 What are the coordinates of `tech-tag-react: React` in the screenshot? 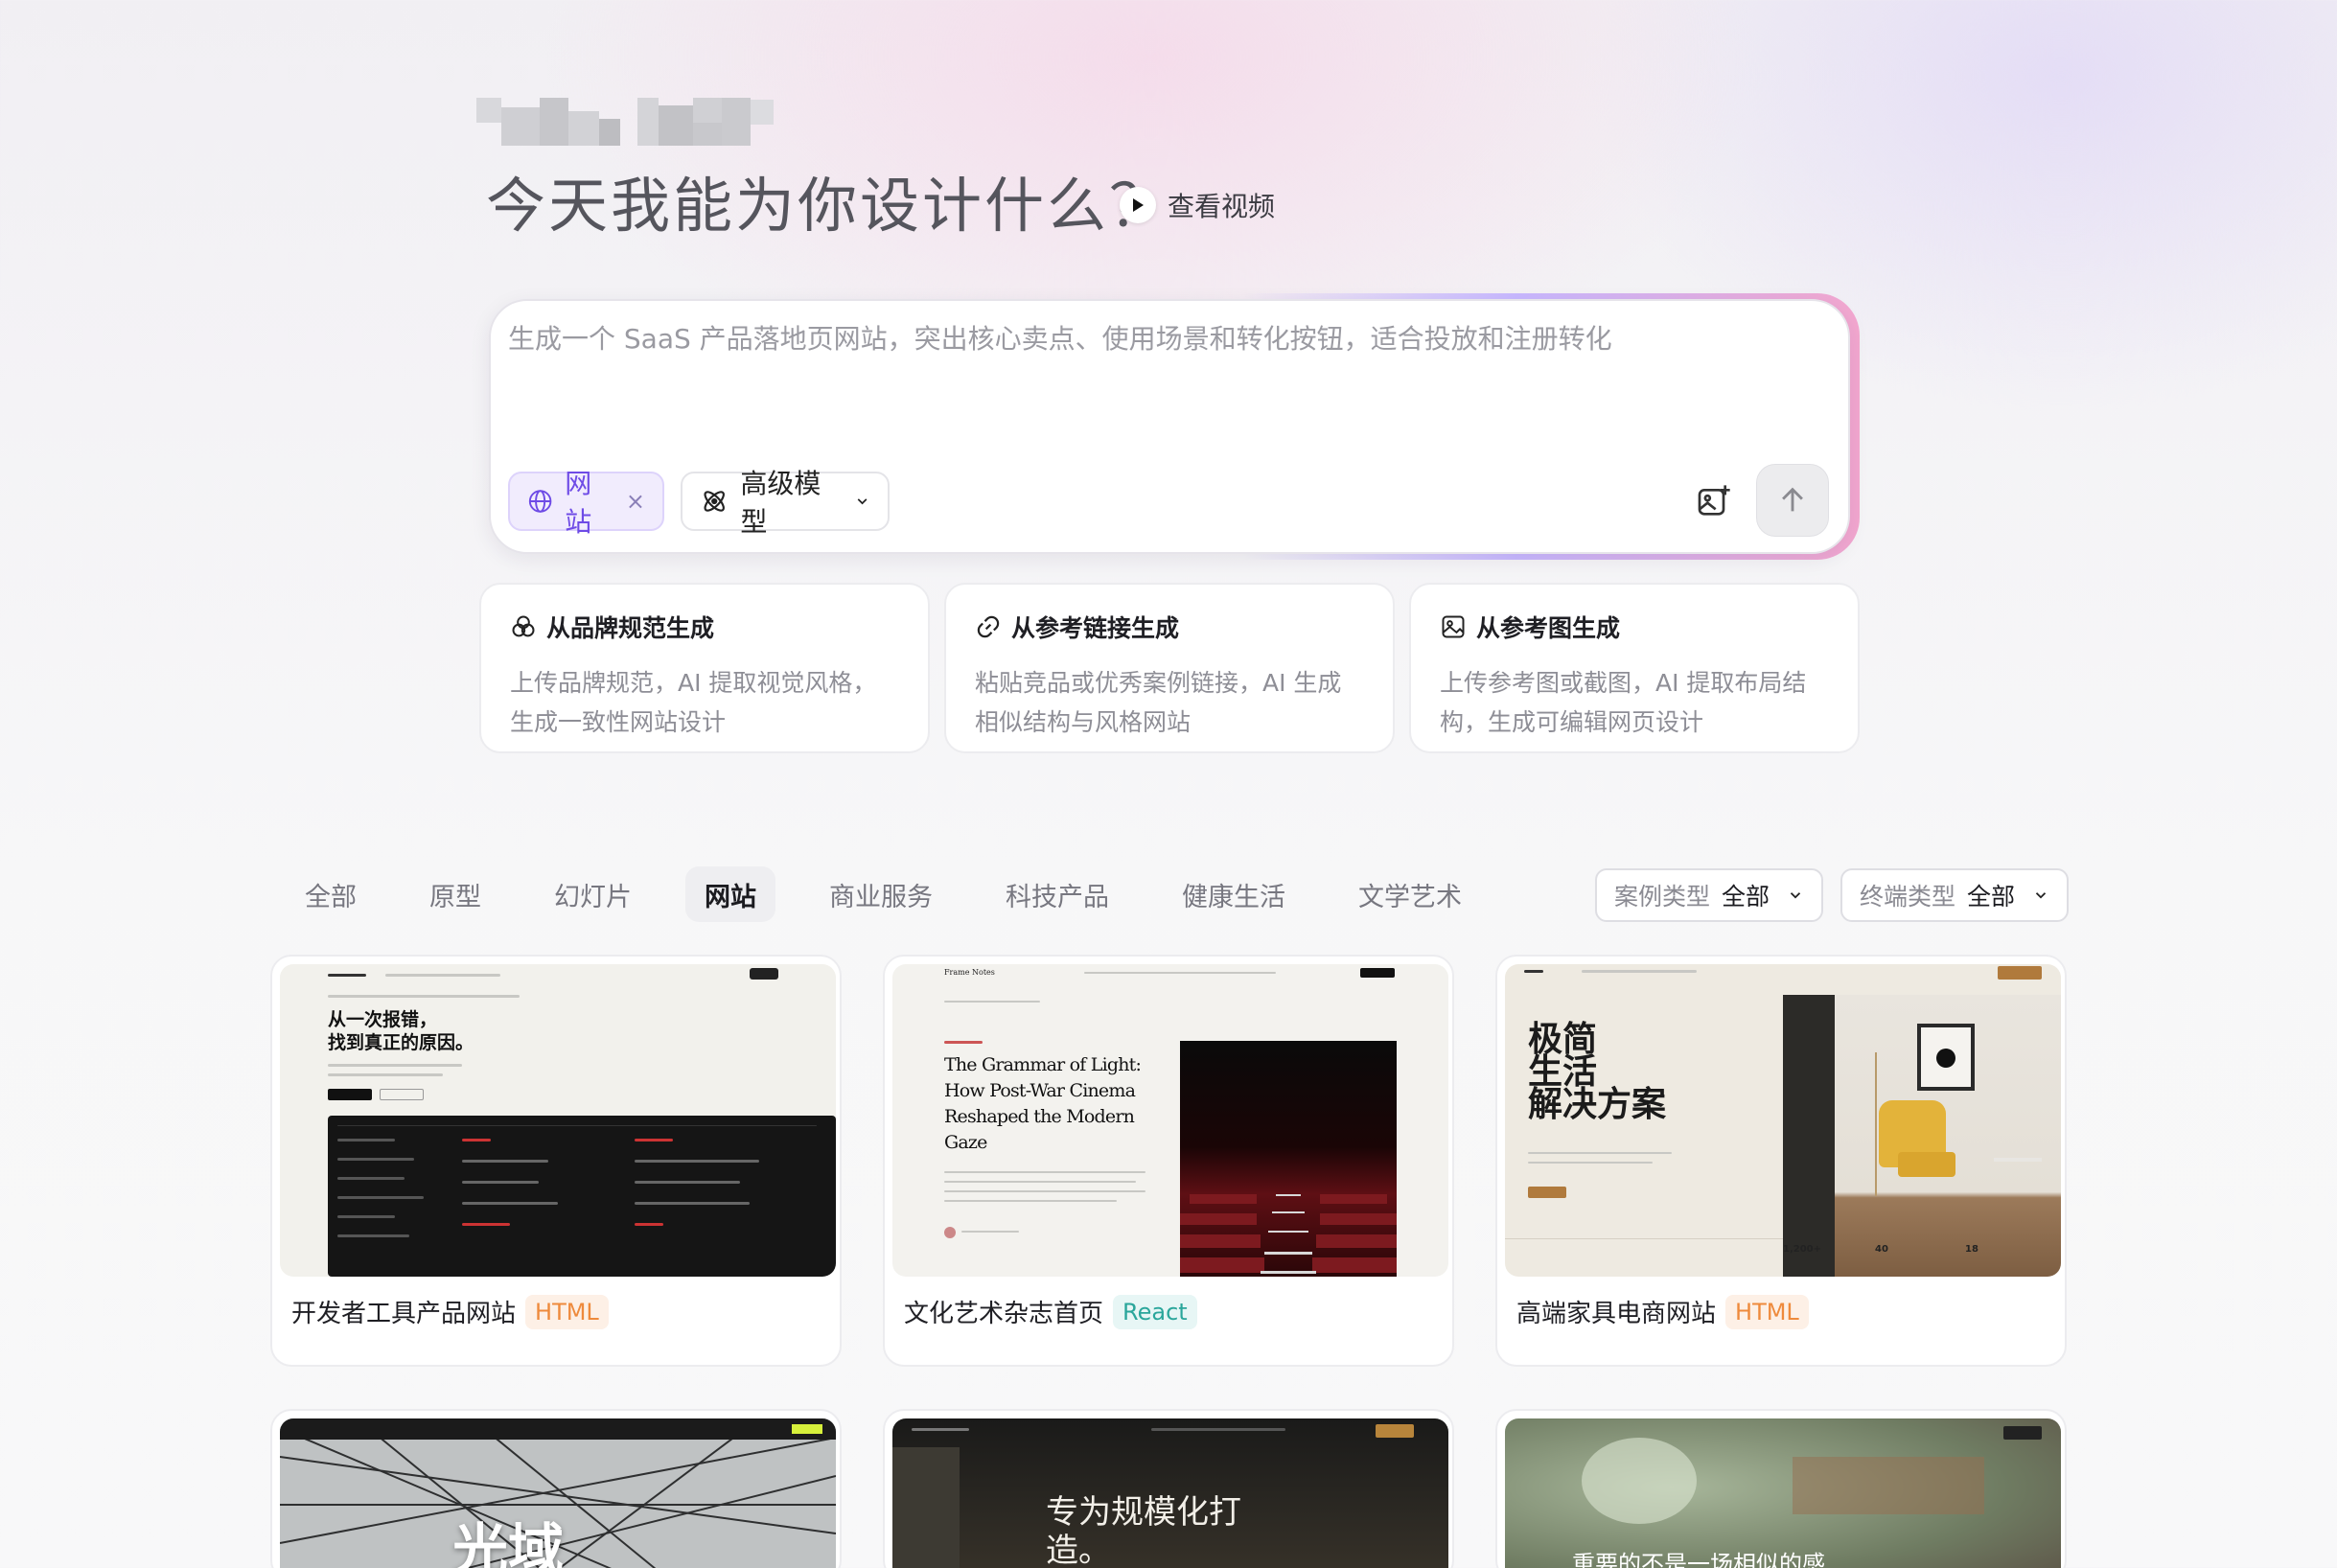 It's located at (1155, 1311).